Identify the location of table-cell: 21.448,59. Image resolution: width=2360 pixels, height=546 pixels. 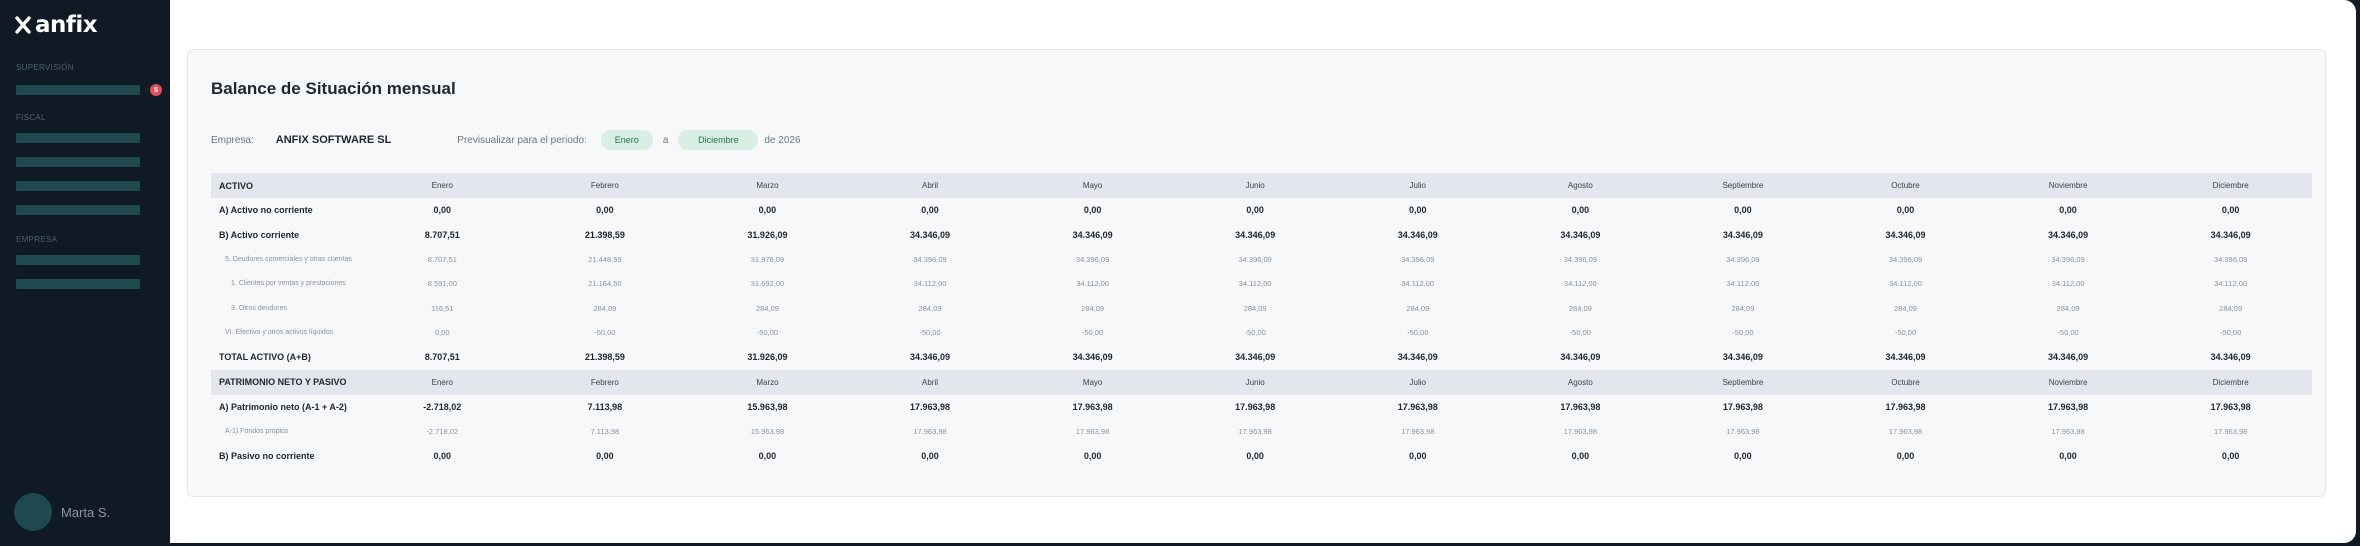
(605, 259).